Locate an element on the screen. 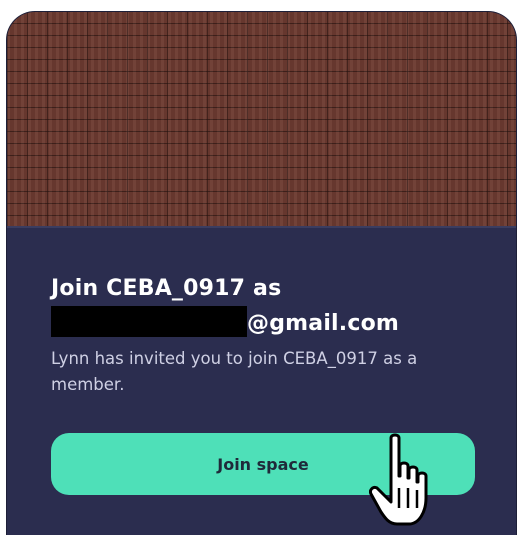 The image size is (517, 535). redacted-email-username is located at coordinates (149, 321).